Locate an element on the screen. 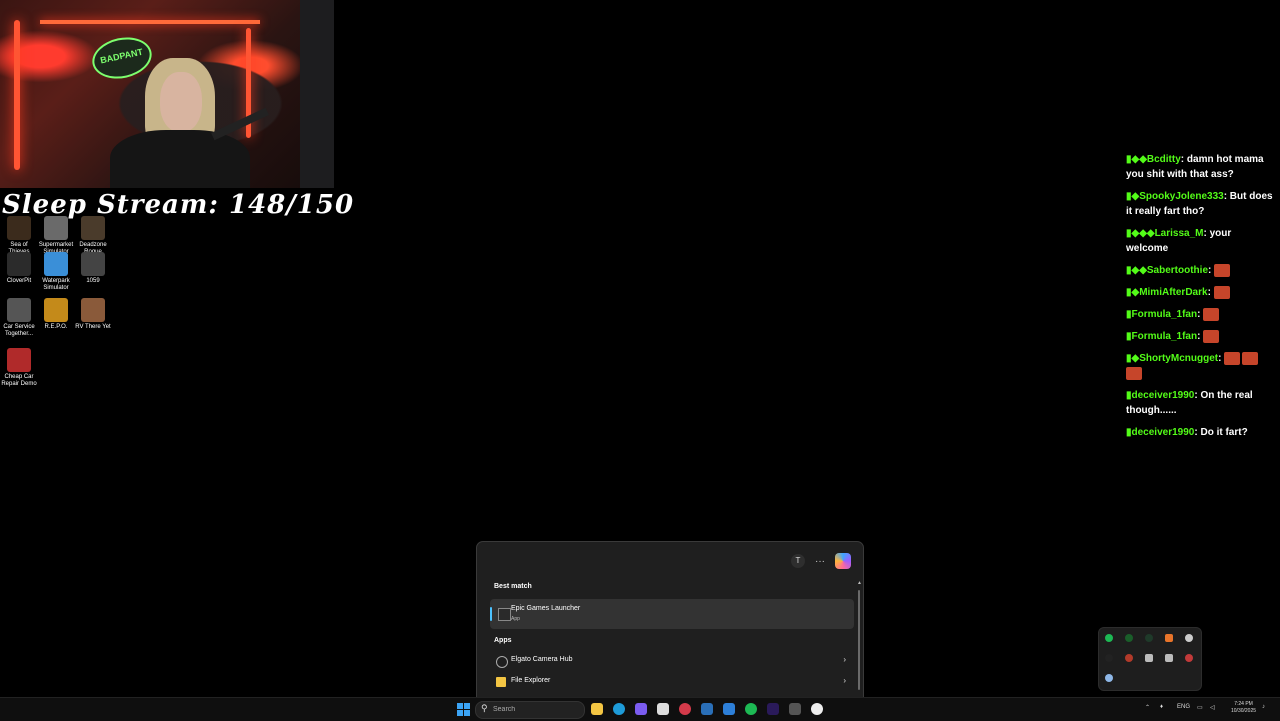  steam-taskbar-icon is located at coordinates (707, 709).